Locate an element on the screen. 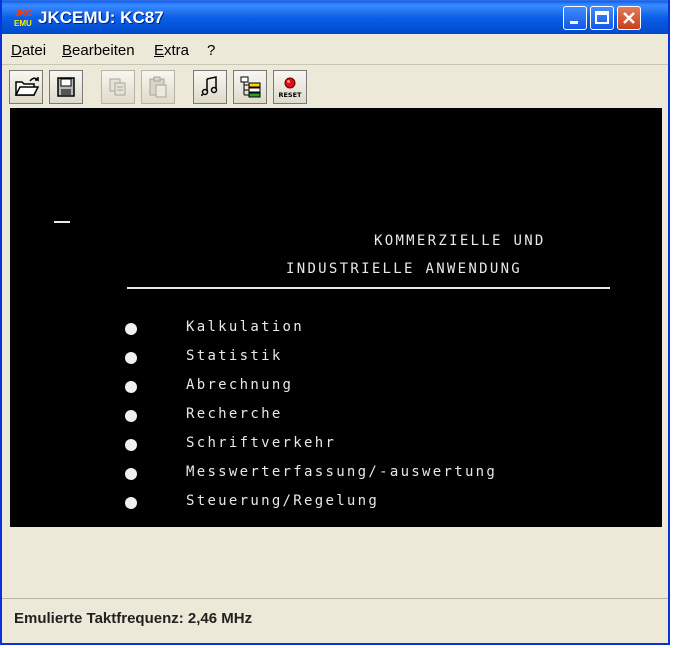 This screenshot has width=673, height=648. menu-datei: Datei is located at coordinates (28, 50).